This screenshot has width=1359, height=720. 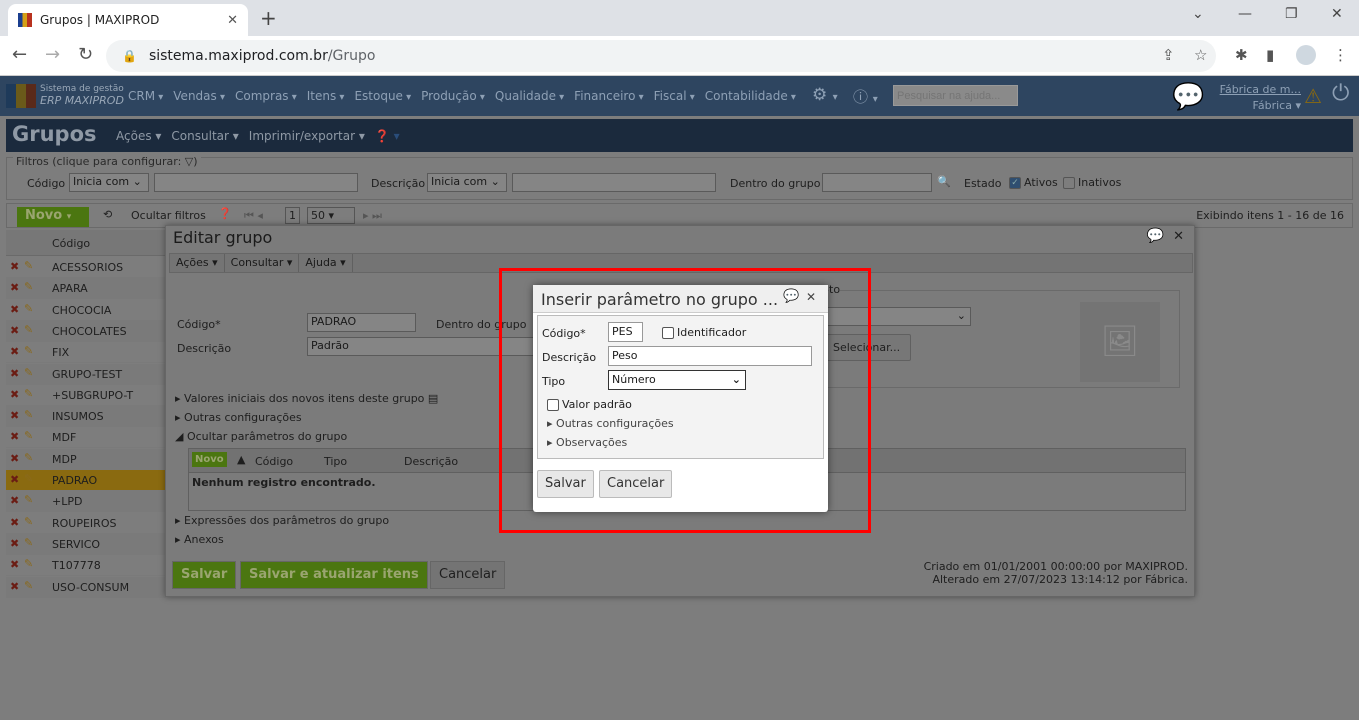 I want to click on salvar-button: Salvar, so click(x=565, y=484).